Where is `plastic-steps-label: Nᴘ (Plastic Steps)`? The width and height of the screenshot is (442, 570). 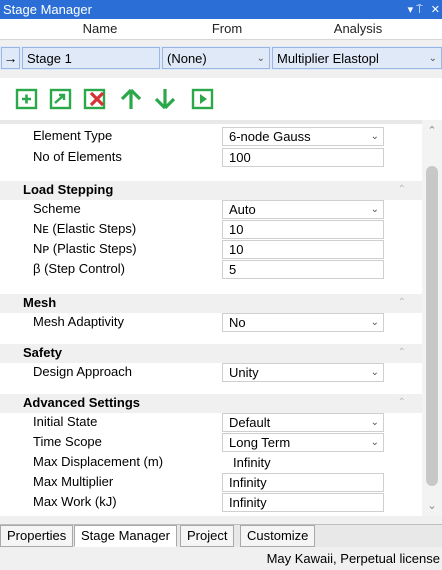
plastic-steps-label: Nᴘ (Plastic Steps) is located at coordinates (85, 248).